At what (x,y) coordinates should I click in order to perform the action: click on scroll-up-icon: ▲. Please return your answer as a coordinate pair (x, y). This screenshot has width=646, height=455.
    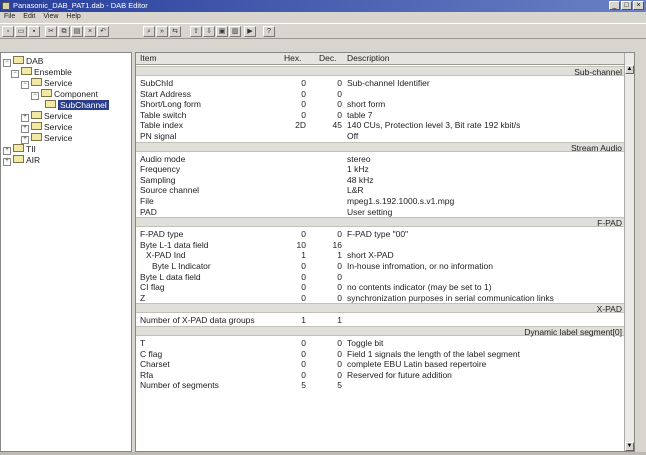
    Looking at the image, I should click on (629, 69).